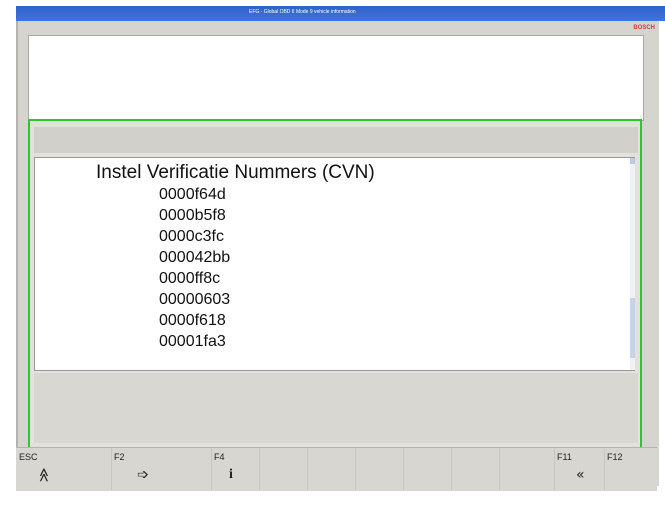 Image resolution: width=665 pixels, height=512 pixels. What do you see at coordinates (235, 469) in the screenshot?
I see `f4-key-button: F4 i` at bounding box center [235, 469].